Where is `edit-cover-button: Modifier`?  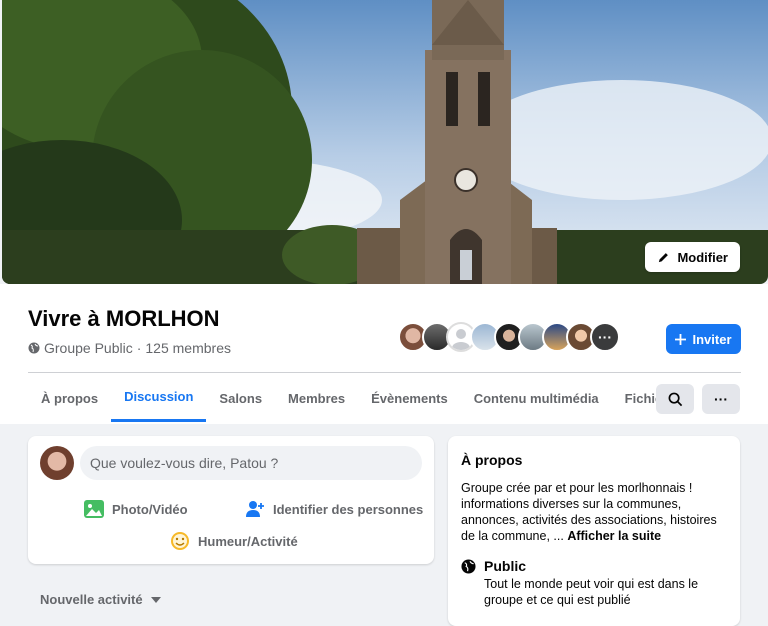 edit-cover-button: Modifier is located at coordinates (692, 257).